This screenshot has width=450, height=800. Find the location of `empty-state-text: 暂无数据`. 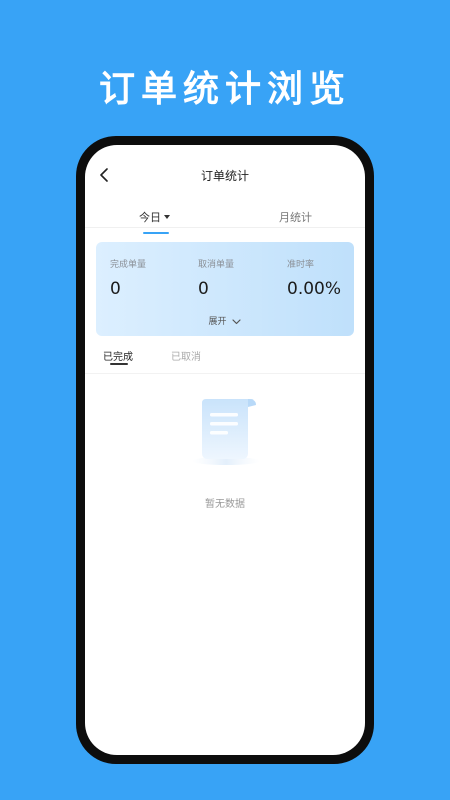

empty-state-text: 暂无数据 is located at coordinates (225, 504).